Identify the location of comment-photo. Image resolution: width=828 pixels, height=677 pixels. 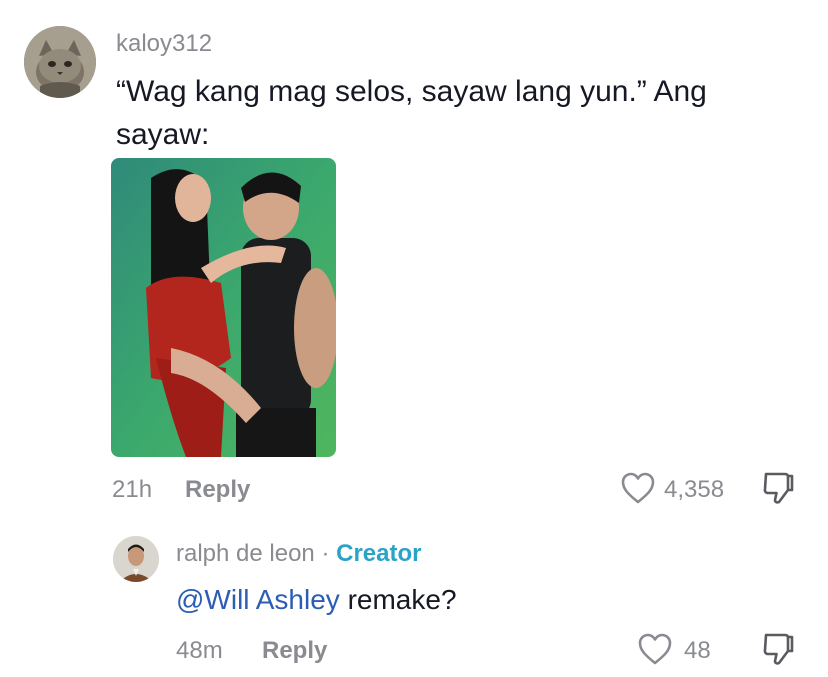
(223, 307).